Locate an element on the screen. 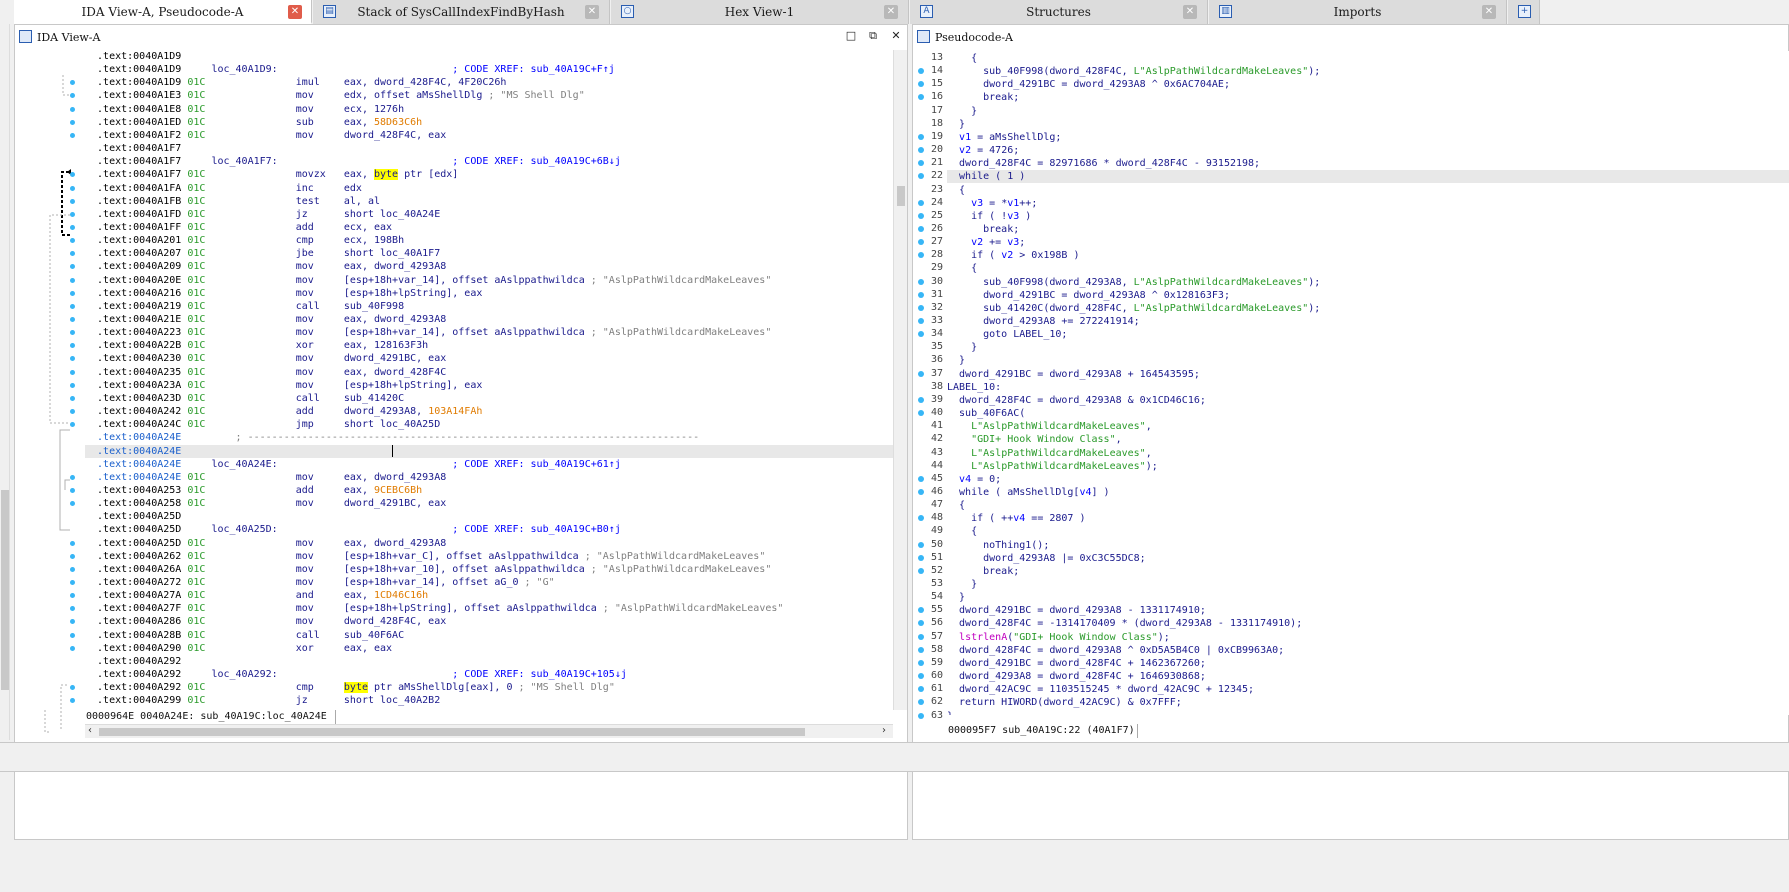 The width and height of the screenshot is (1789, 892). code-line: .text:0040A25D is located at coordinates (489, 516).